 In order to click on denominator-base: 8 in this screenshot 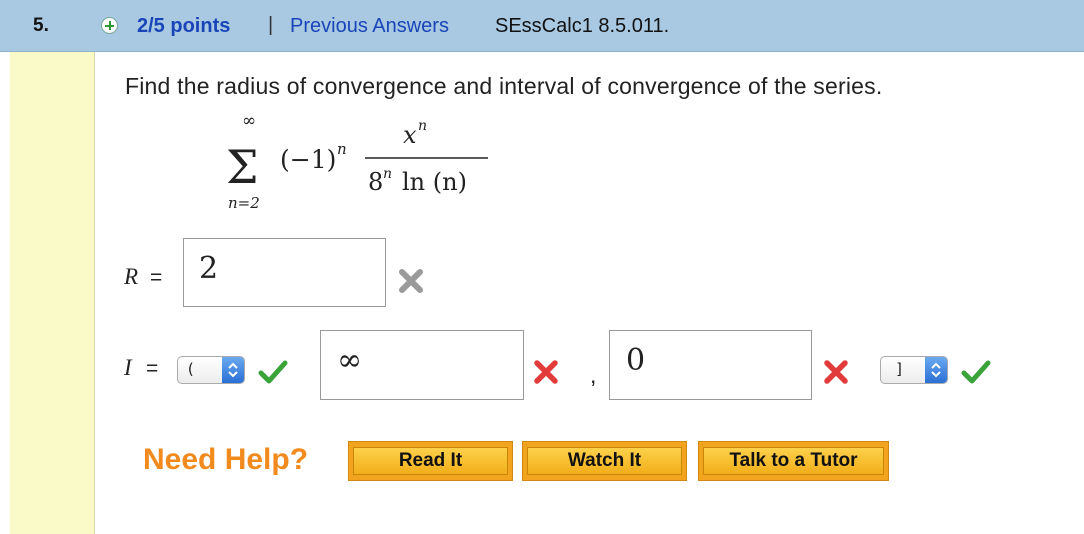, I will do `click(375, 182)`.